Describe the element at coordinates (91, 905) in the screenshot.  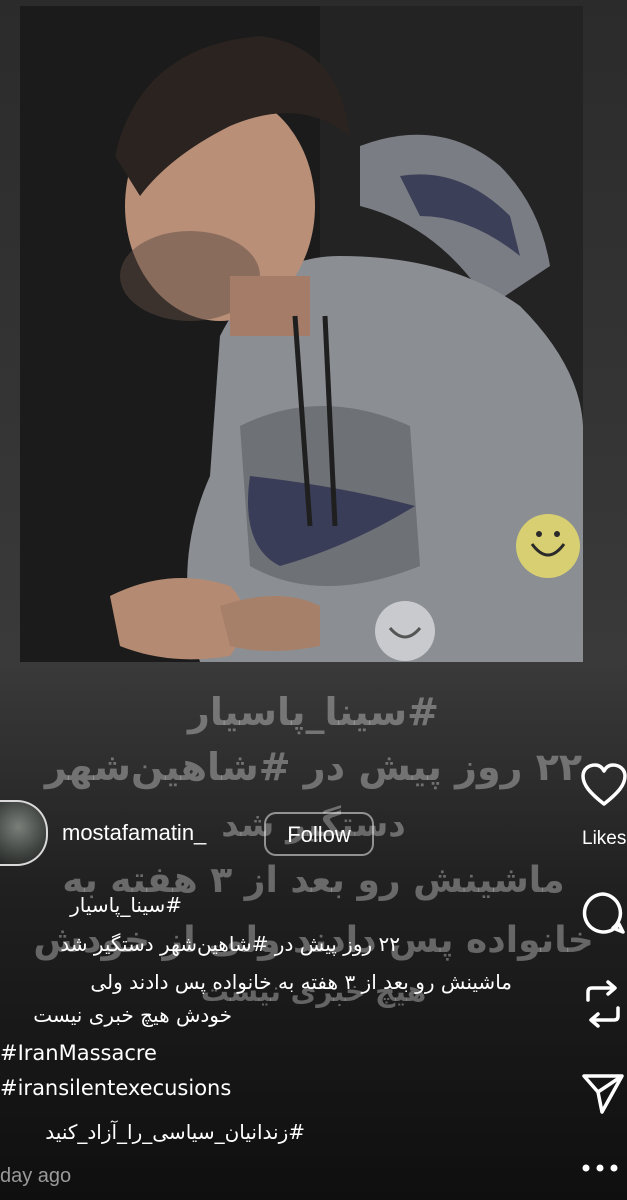
I see `caption-hashtag: #سینا_پاسیار` at that location.